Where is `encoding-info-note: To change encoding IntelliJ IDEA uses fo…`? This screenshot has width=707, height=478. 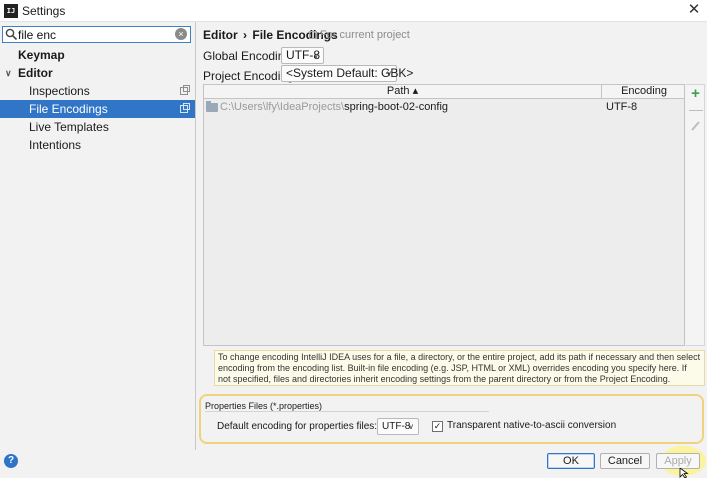 encoding-info-note: To change encoding IntelliJ IDEA uses fo… is located at coordinates (459, 368).